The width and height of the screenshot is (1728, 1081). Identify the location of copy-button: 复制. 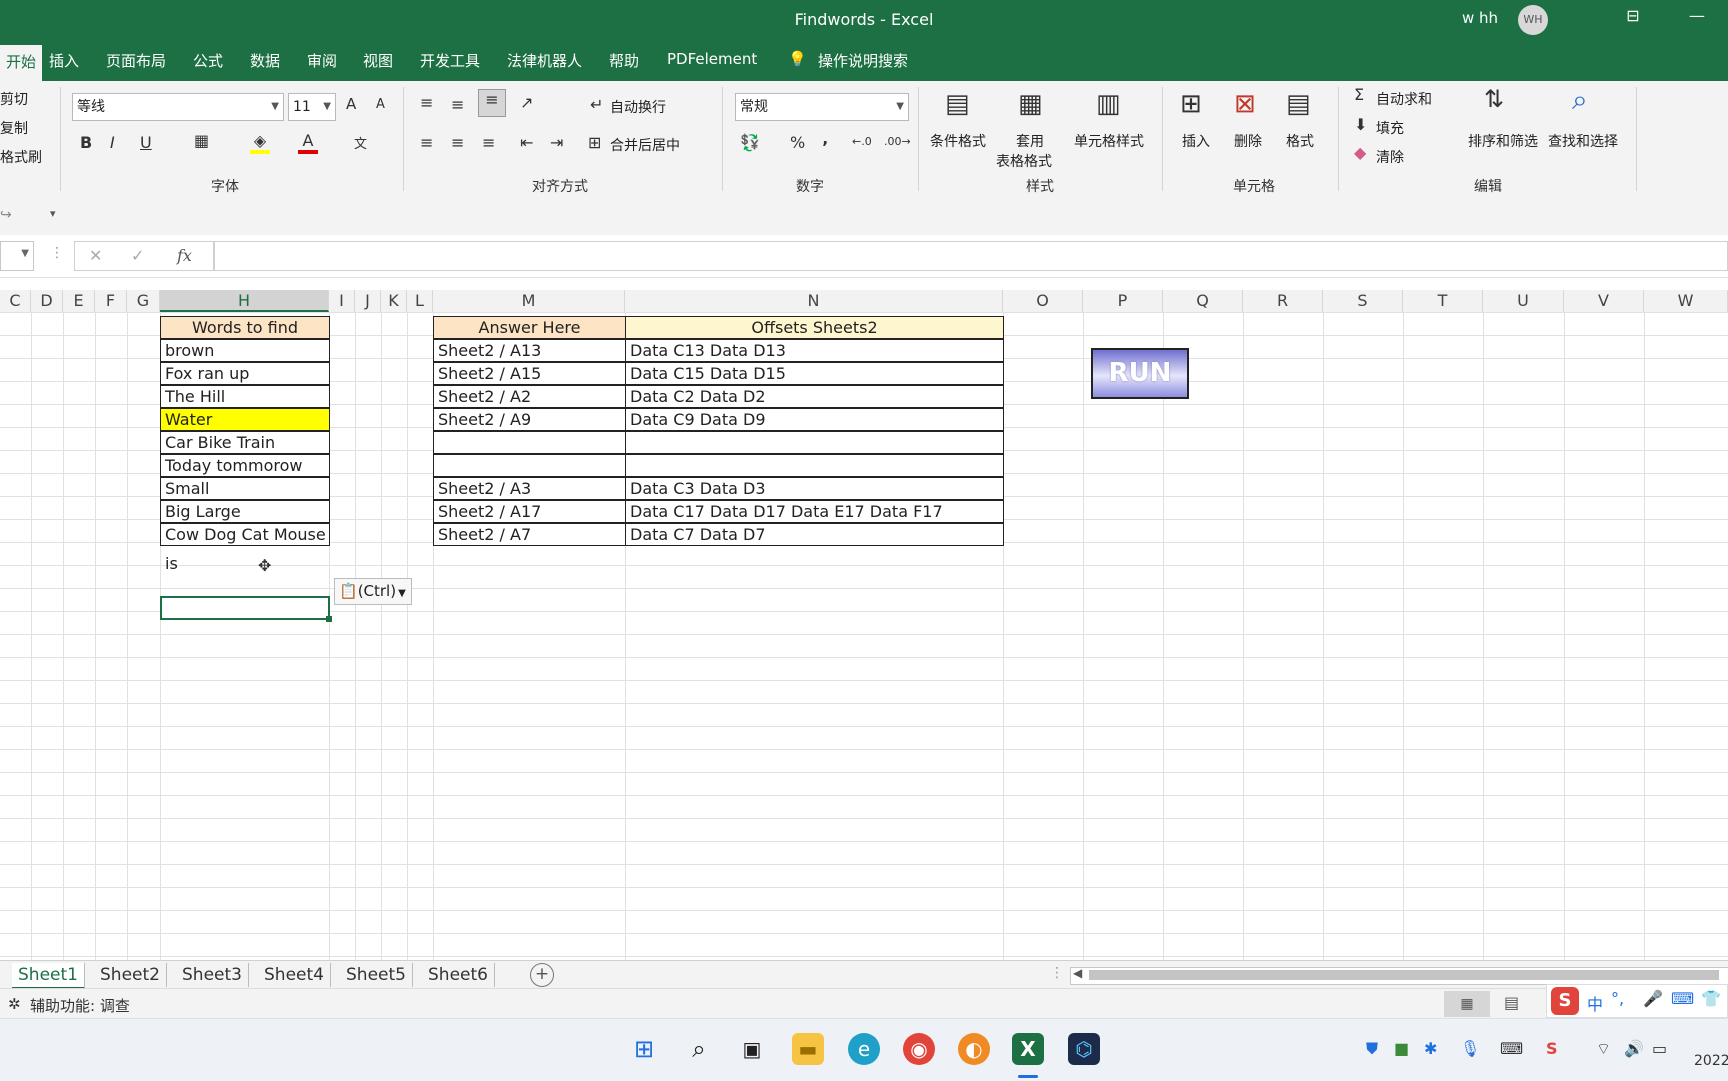
(14, 128).